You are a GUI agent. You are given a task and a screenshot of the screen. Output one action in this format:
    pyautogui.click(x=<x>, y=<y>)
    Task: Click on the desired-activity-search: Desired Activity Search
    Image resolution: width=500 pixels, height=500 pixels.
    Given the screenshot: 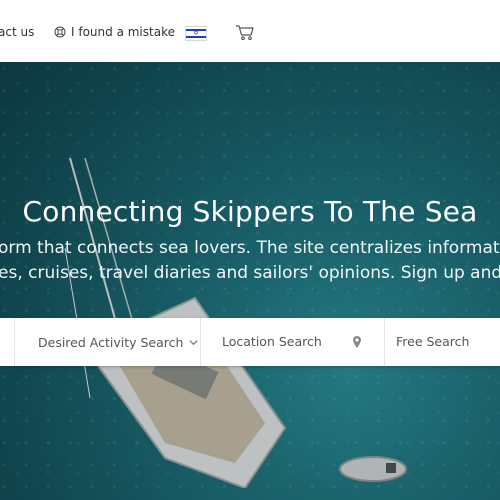 What is the action you would take?
    pyautogui.click(x=107, y=342)
    